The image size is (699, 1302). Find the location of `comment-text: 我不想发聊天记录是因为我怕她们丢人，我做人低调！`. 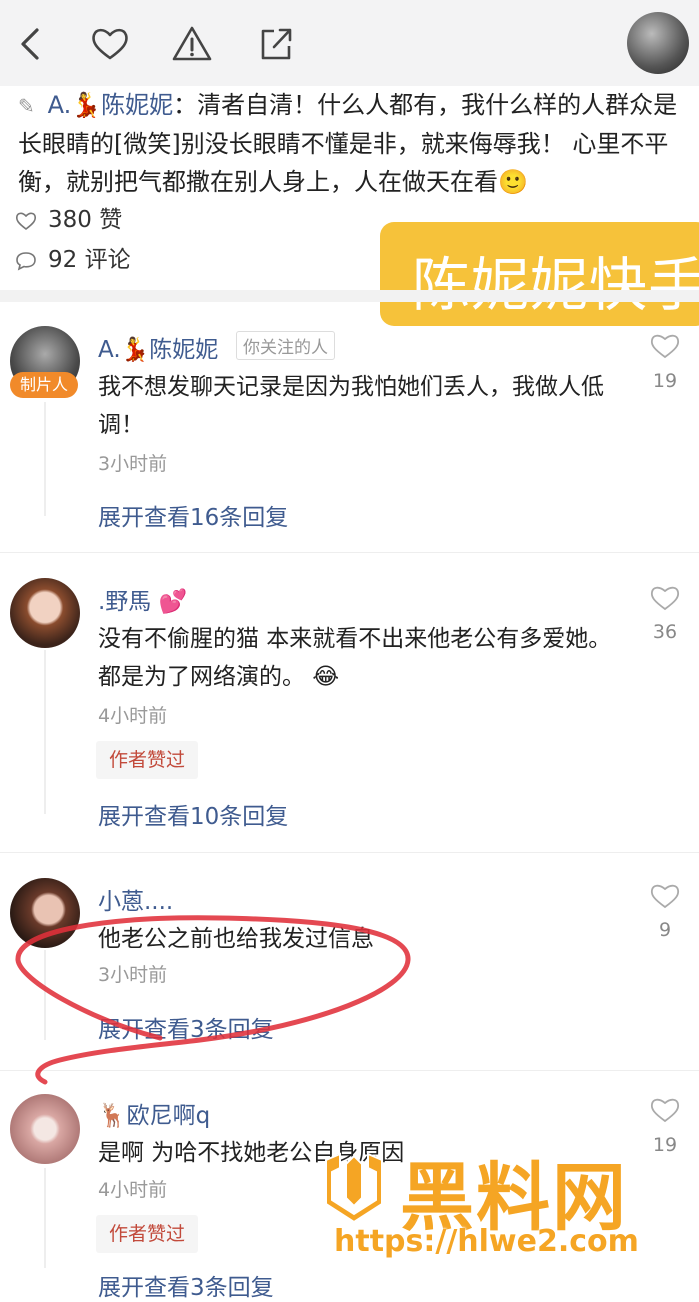

comment-text: 我不想发聊天记录是因为我怕她们丢人，我做人低调！ is located at coordinates (351, 406).